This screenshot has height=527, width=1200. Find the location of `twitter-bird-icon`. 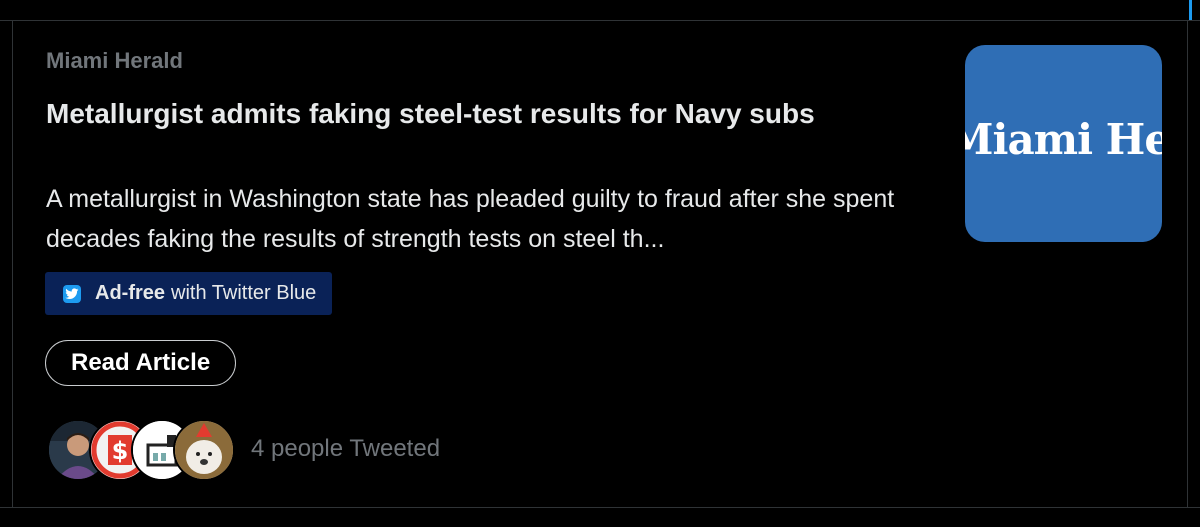

twitter-bird-icon is located at coordinates (72, 293).